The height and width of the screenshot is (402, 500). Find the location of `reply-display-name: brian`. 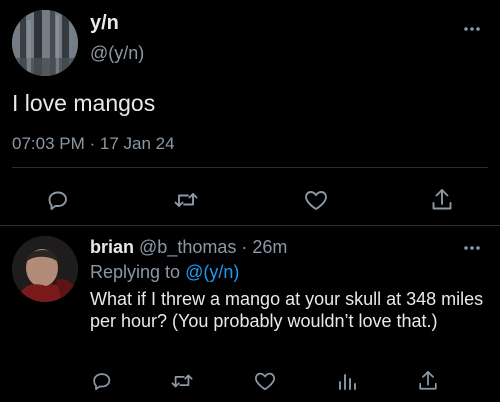

reply-display-name: brian is located at coordinates (112, 247).